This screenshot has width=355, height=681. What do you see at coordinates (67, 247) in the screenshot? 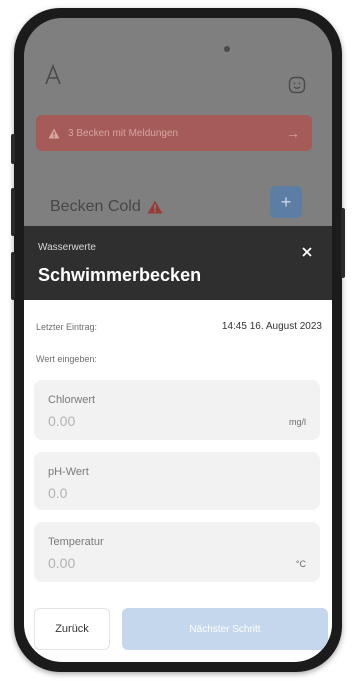
I see `sheet-subtitle: Wasserwerte` at bounding box center [67, 247].